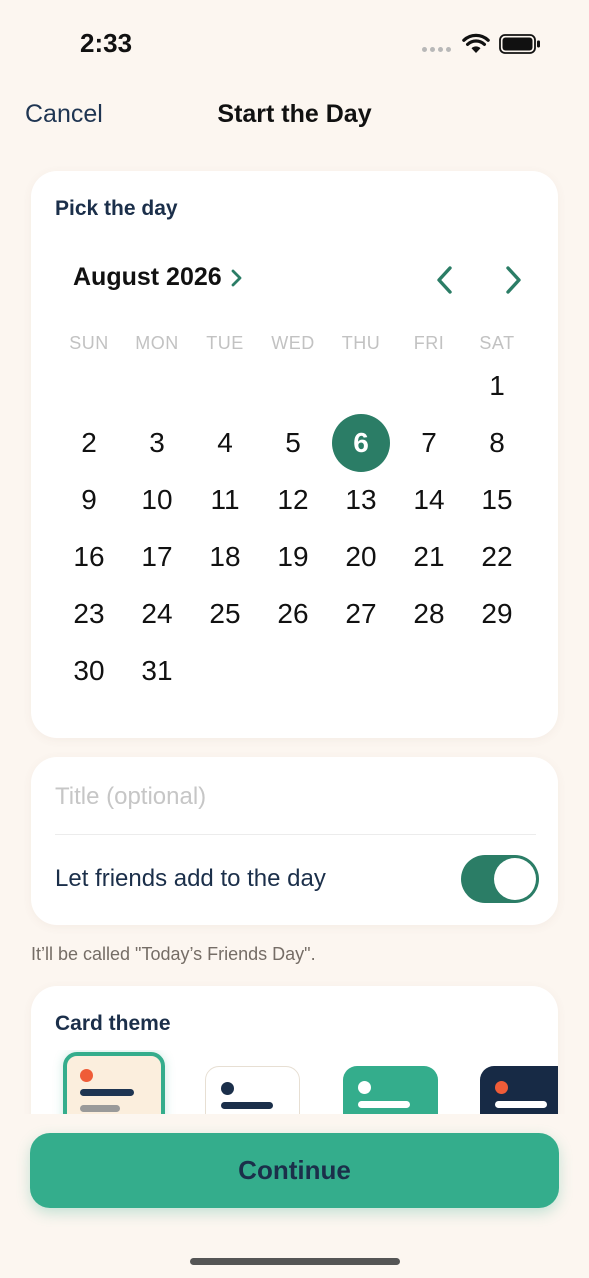  What do you see at coordinates (445, 280) in the screenshot?
I see `previous-month-button` at bounding box center [445, 280].